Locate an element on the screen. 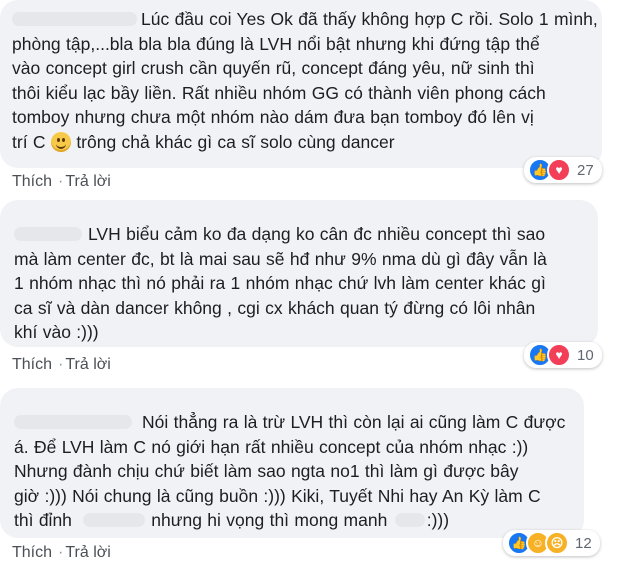 Image resolution: width=620 pixels, height=584 pixels. reaction-summary: 👍 ☺ ☹ 12 is located at coordinates (551, 543).